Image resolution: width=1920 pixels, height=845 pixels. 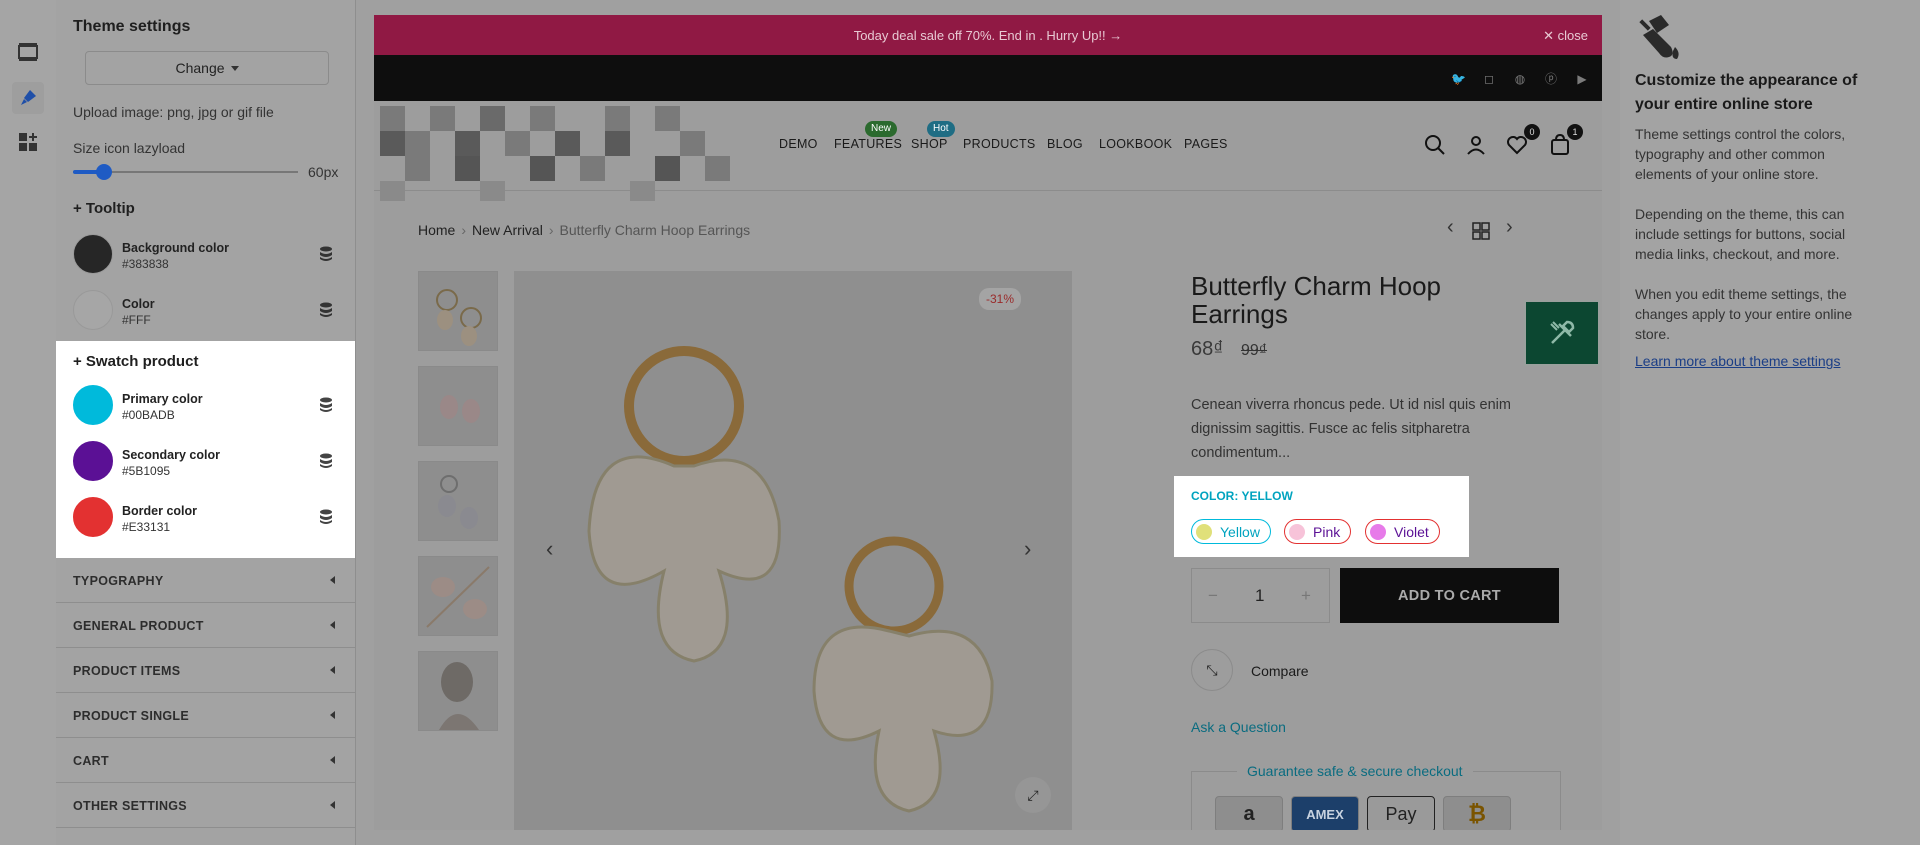 What do you see at coordinates (929, 144) in the screenshot?
I see `nav-shop: SHOP` at bounding box center [929, 144].